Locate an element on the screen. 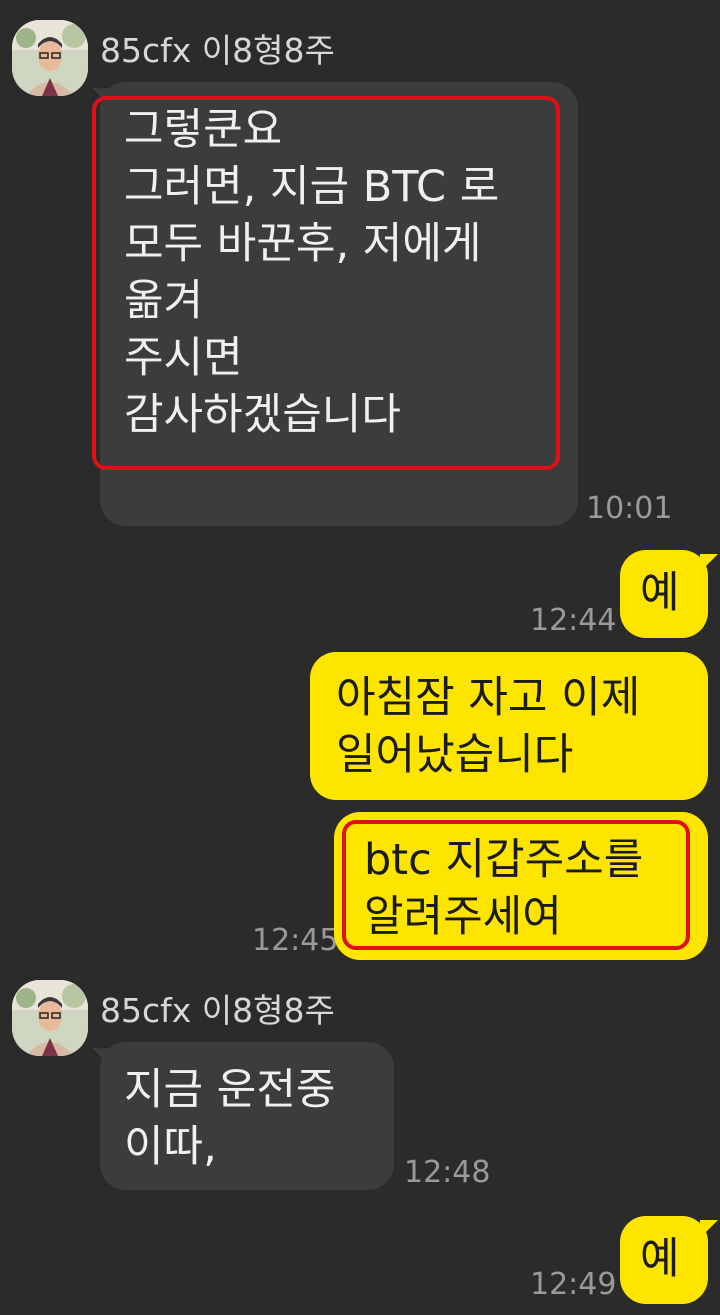  message-time: 12:44 is located at coordinates (573, 620).